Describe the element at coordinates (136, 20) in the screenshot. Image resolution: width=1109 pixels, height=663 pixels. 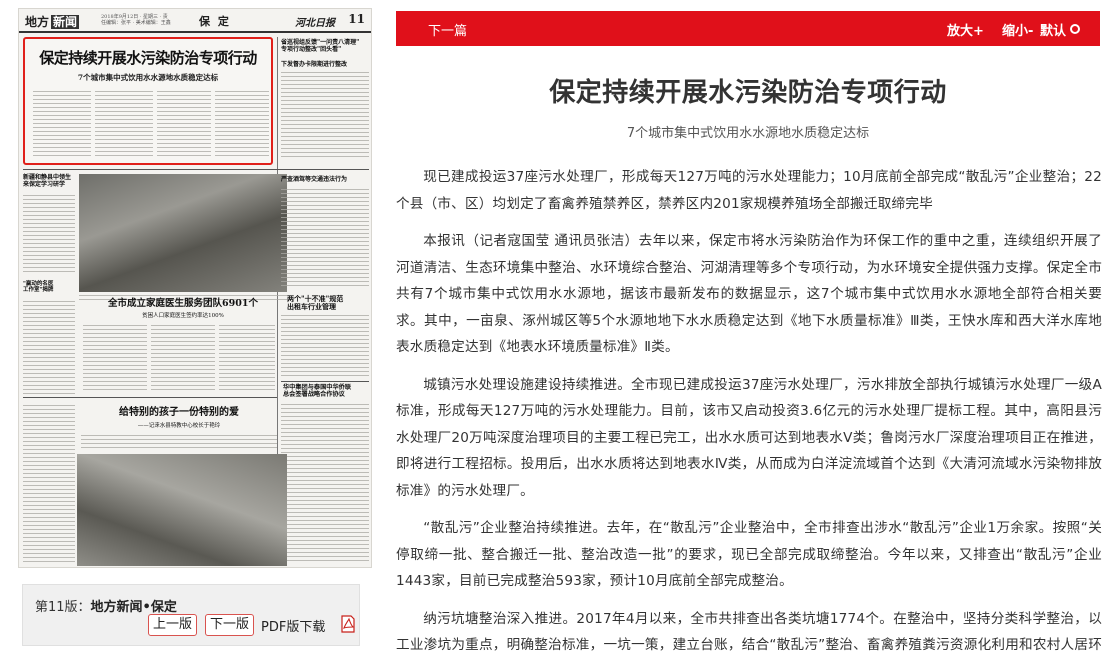
I see `masthead-date: 2018年9月12日 · 星期三 · 责任编辑：张平 · 美术编辑：王鑫` at that location.